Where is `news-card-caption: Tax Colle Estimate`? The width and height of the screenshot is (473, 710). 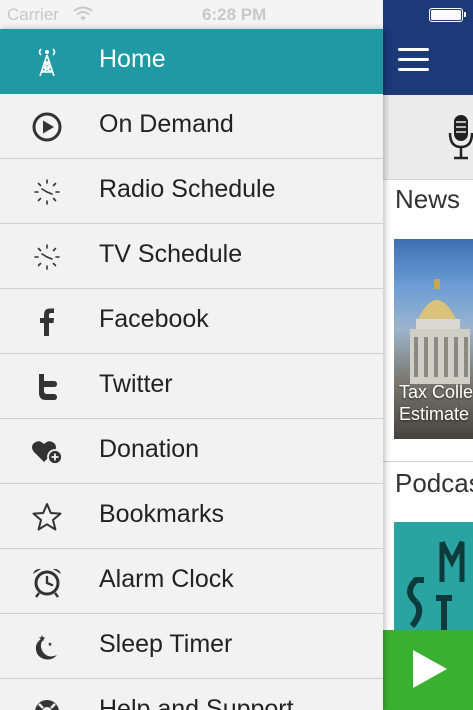
news-card-caption: Tax Colle Estimate is located at coordinates (436, 403).